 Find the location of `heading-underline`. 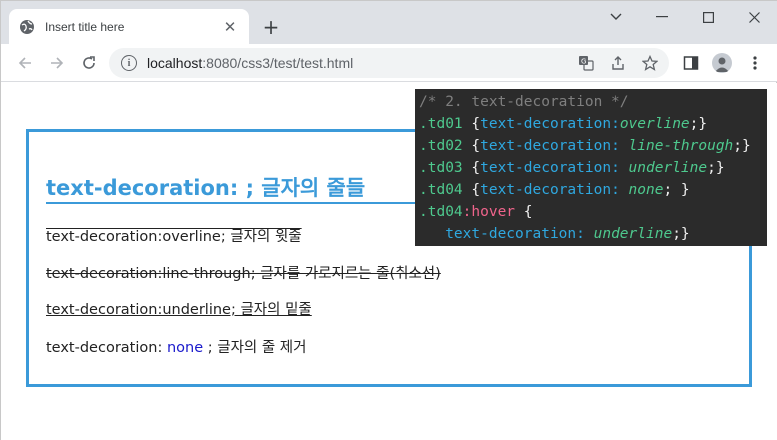

heading-underline is located at coordinates (236, 203).